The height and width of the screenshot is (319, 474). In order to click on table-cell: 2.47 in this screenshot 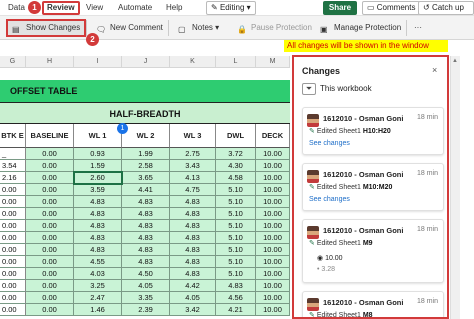, I will do `click(98, 298)`.